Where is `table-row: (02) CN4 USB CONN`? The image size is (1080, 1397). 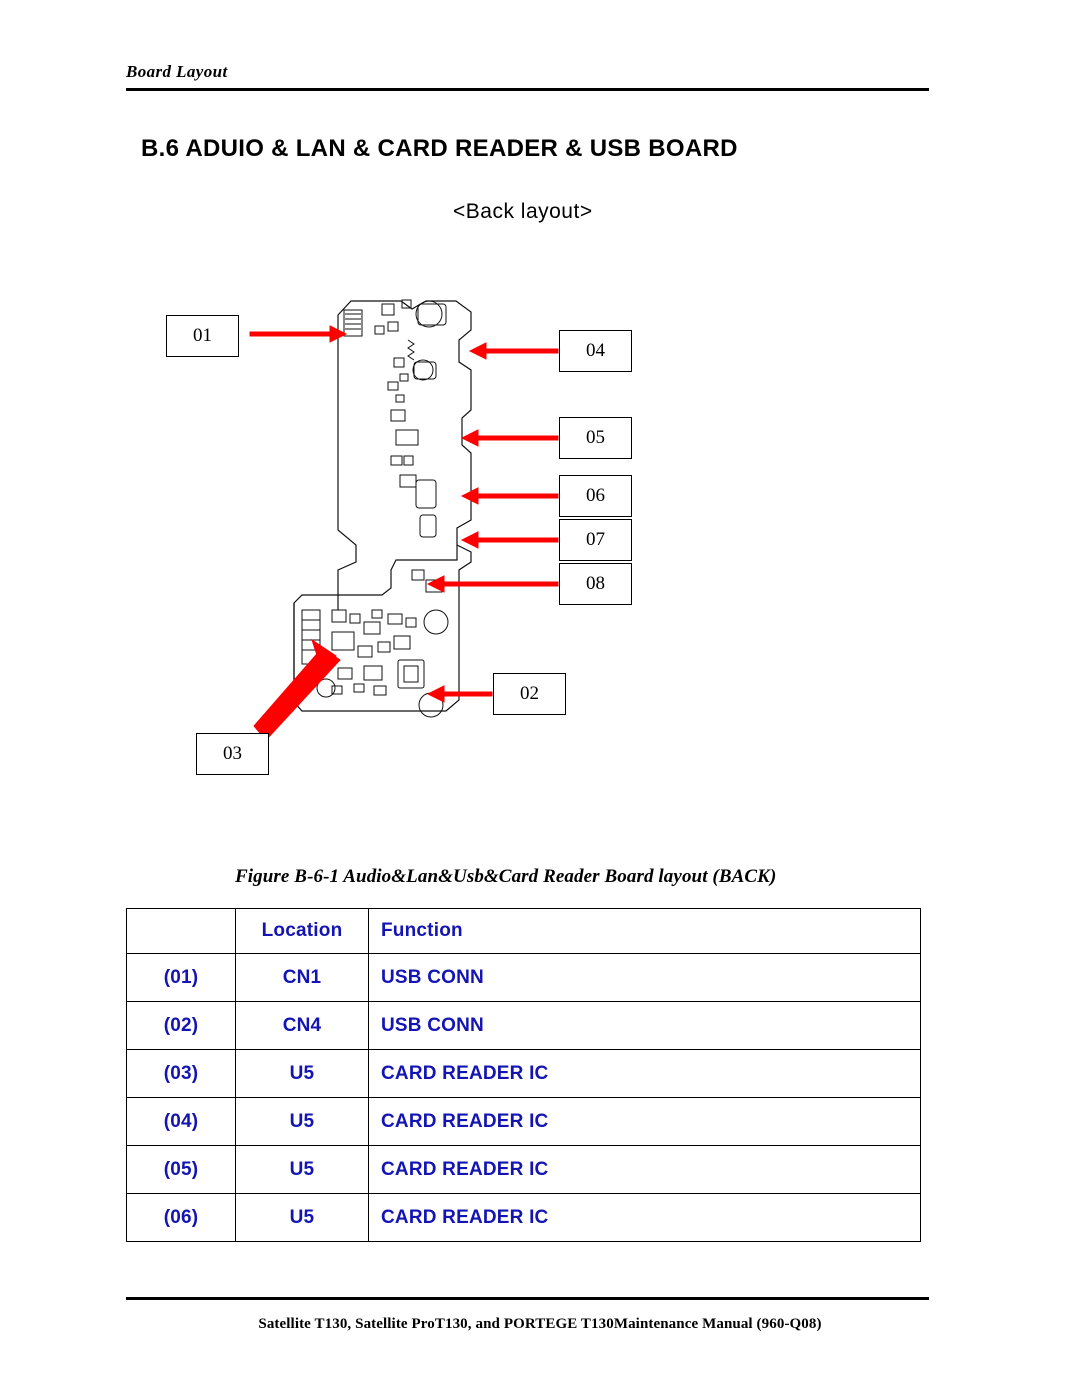
table-row: (02) CN4 USB CONN is located at coordinates (523, 1025).